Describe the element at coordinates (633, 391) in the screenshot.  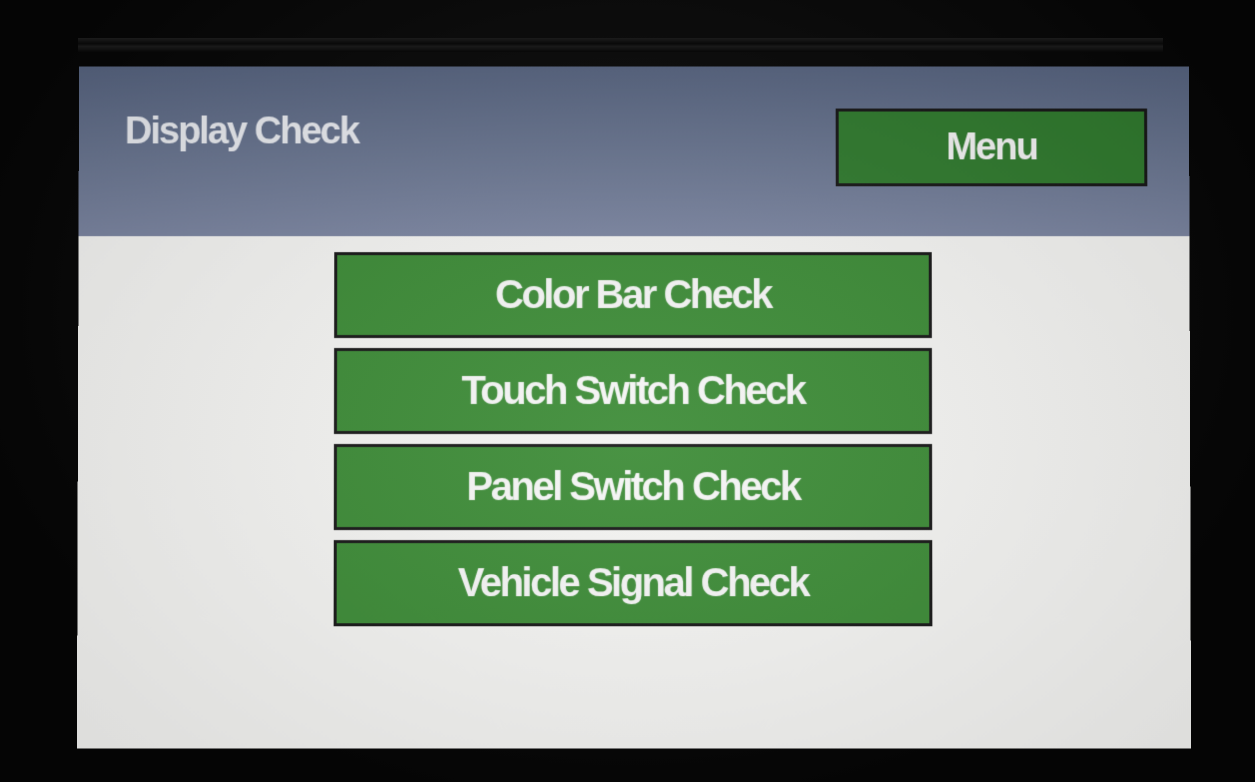
I see `touch-switch-check-button: Touch Switch Check` at that location.